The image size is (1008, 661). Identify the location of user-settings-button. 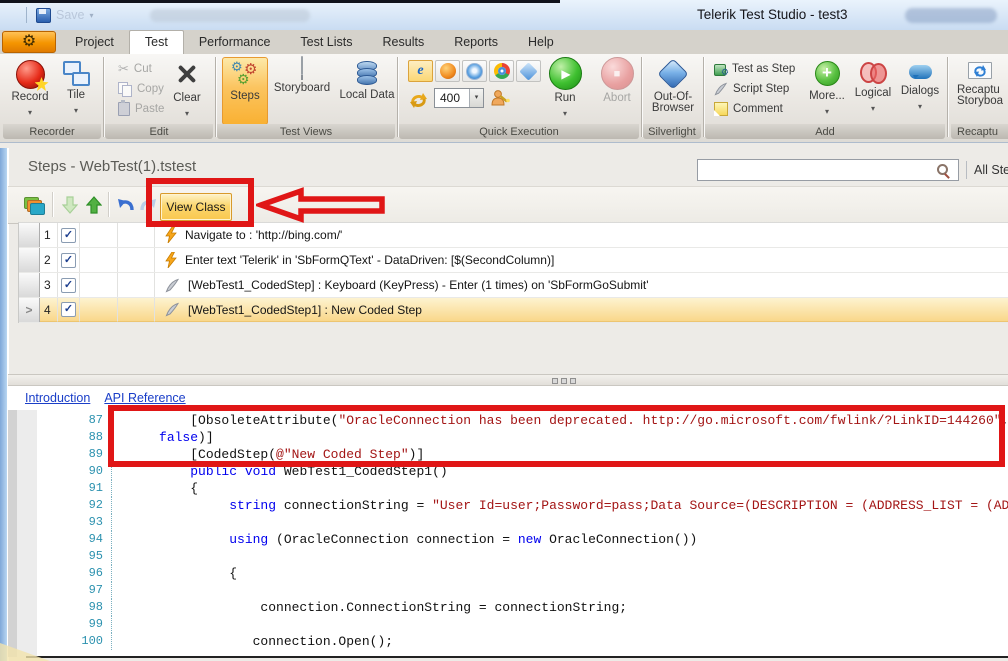
(500, 98).